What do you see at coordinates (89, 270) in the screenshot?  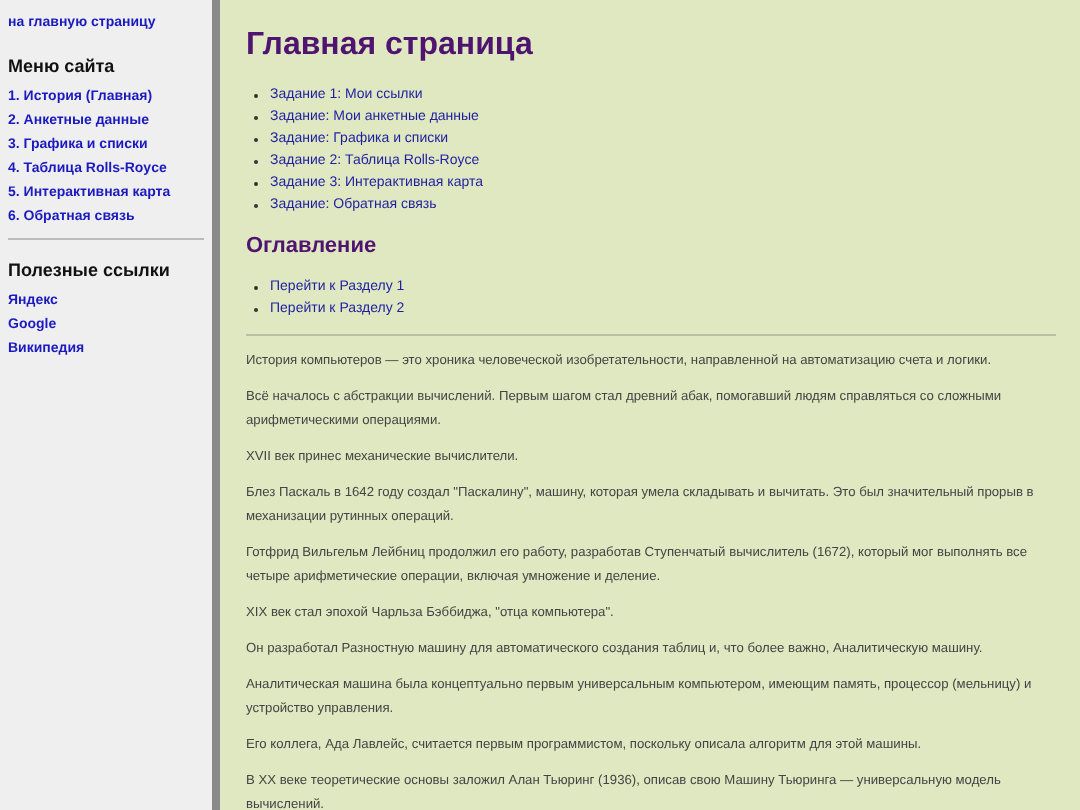 I see `sidebar-heading: Полезные ссылки` at bounding box center [89, 270].